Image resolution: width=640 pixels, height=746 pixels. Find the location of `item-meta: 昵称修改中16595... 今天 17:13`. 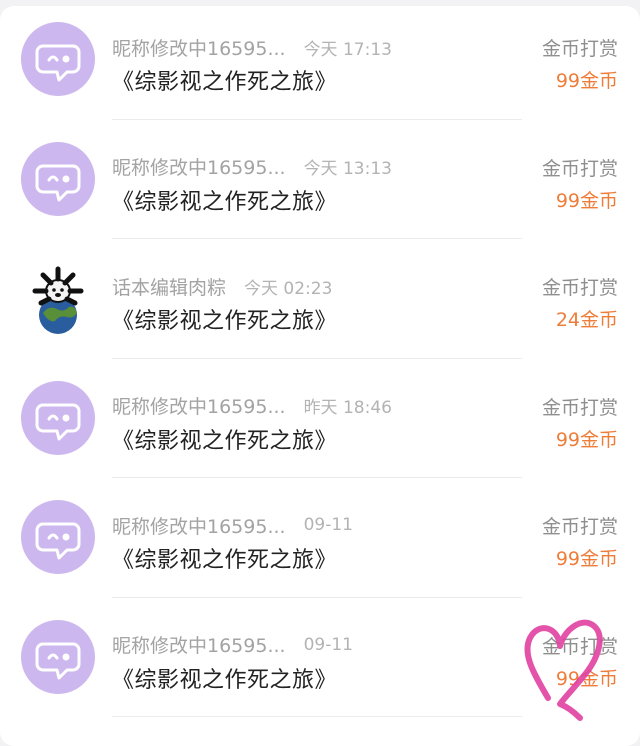

item-meta: 昵称修改中16595... 今天 17:13 is located at coordinates (252, 47).